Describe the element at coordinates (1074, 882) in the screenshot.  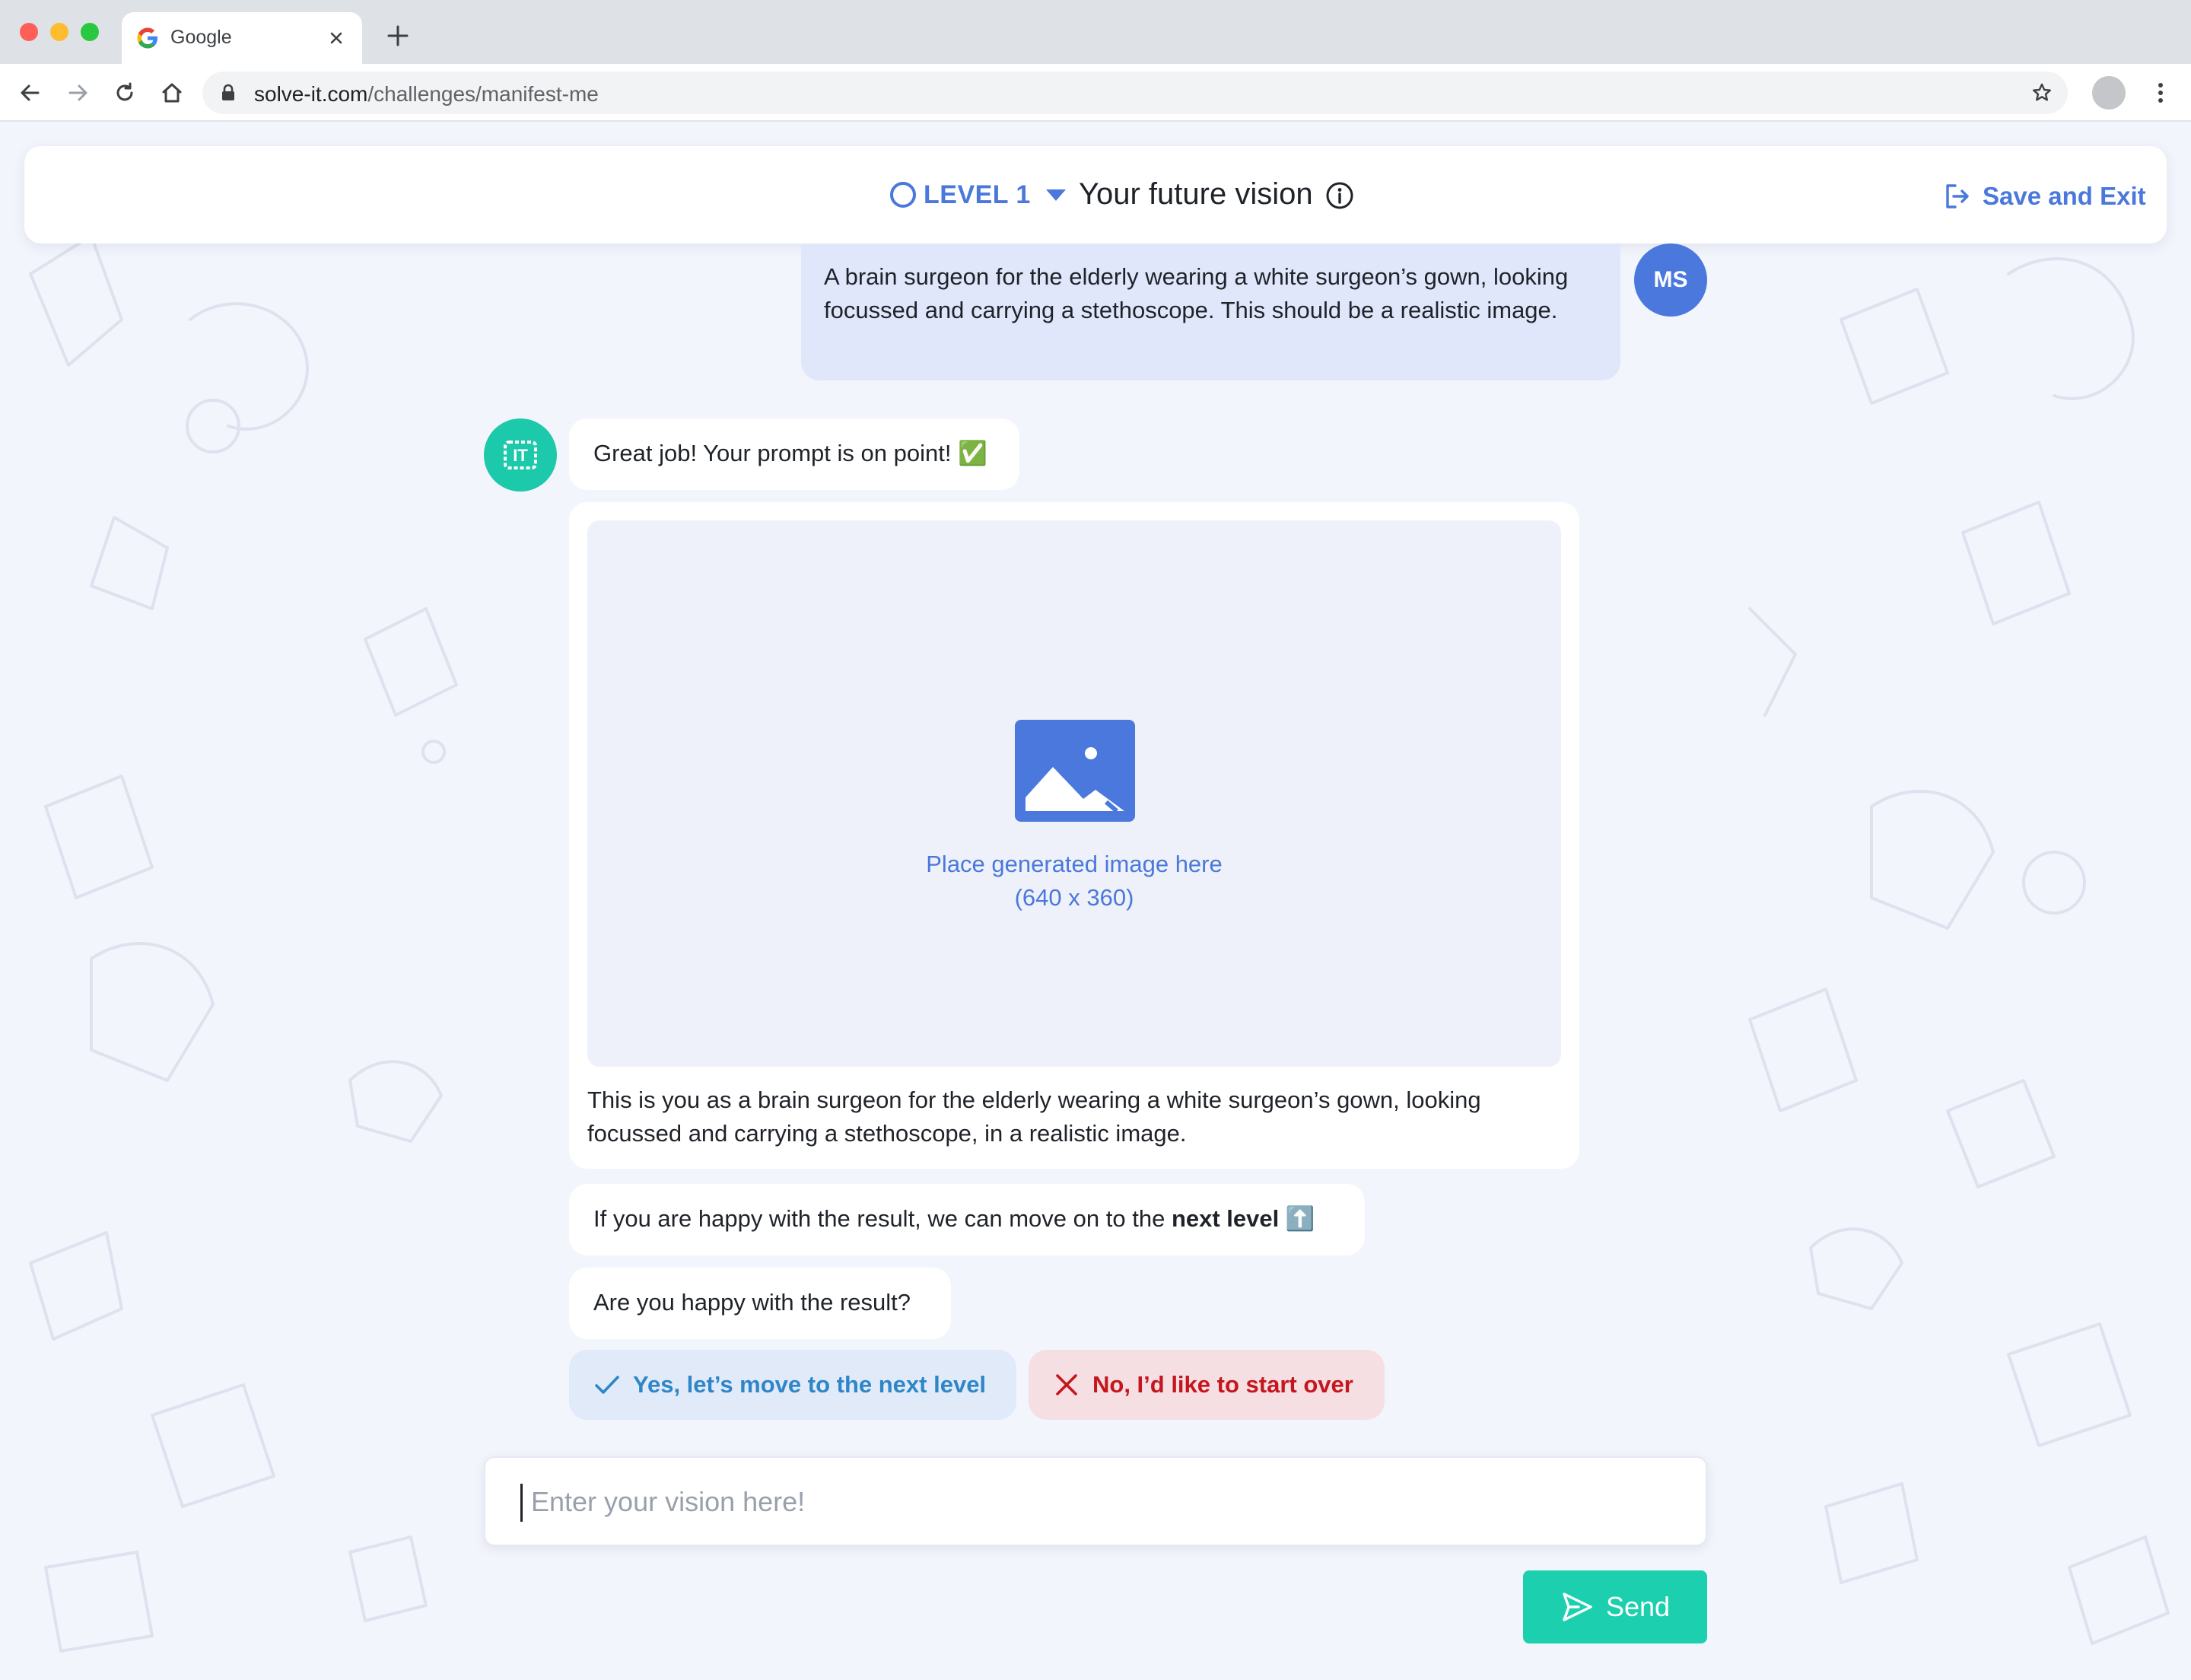
I see `image-placeholder-text: Place generated image here (640 x 360)` at that location.